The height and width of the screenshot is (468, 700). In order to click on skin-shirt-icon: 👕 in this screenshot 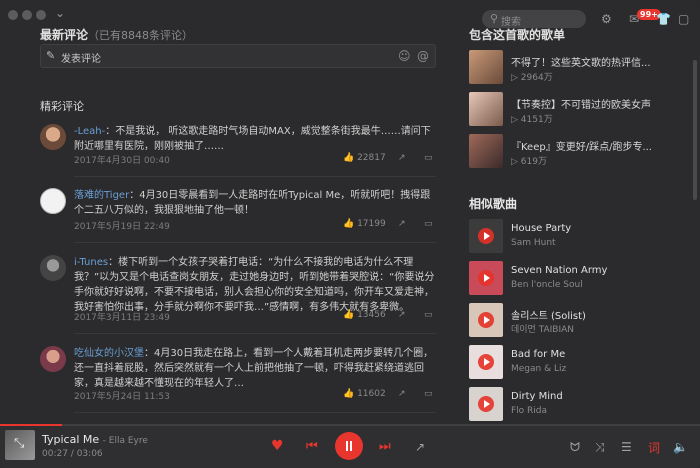, I will do `click(663, 19)`.